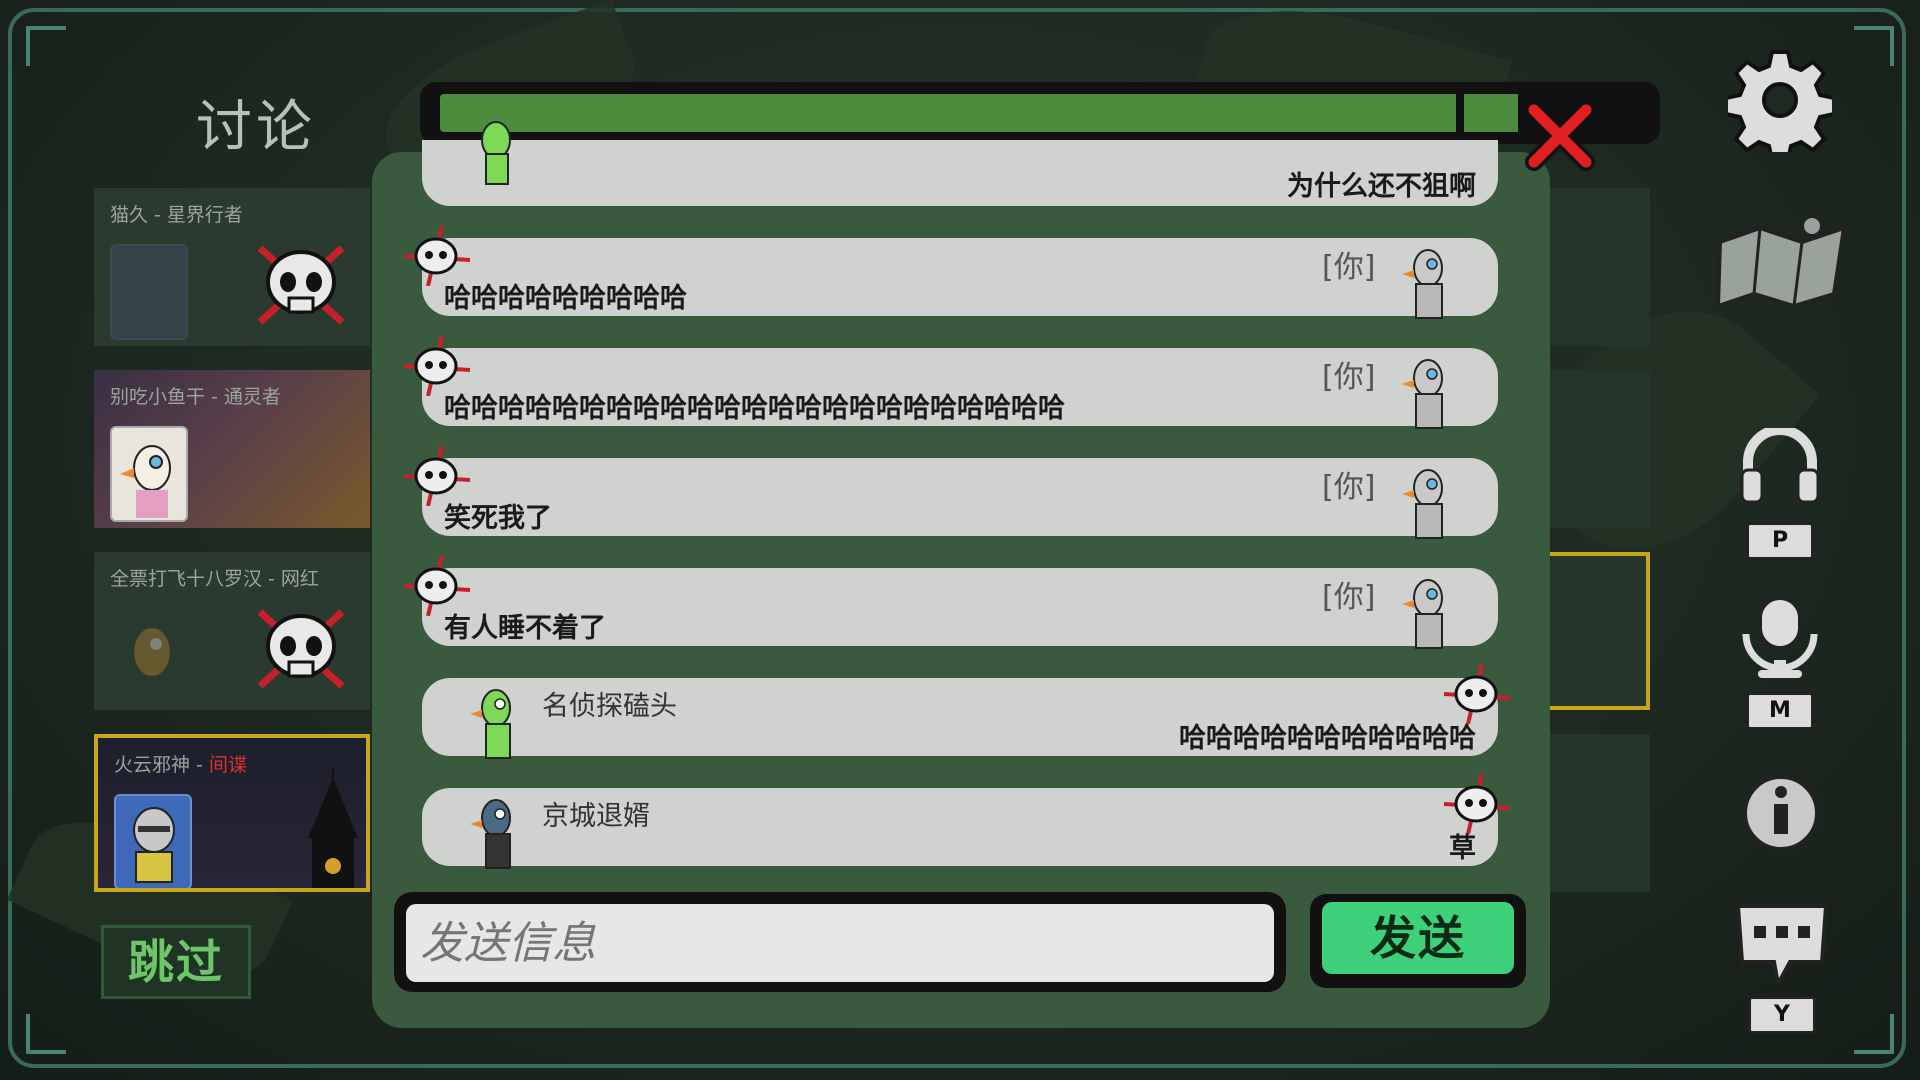  I want to click on player-avatar-card, so click(149, 474).